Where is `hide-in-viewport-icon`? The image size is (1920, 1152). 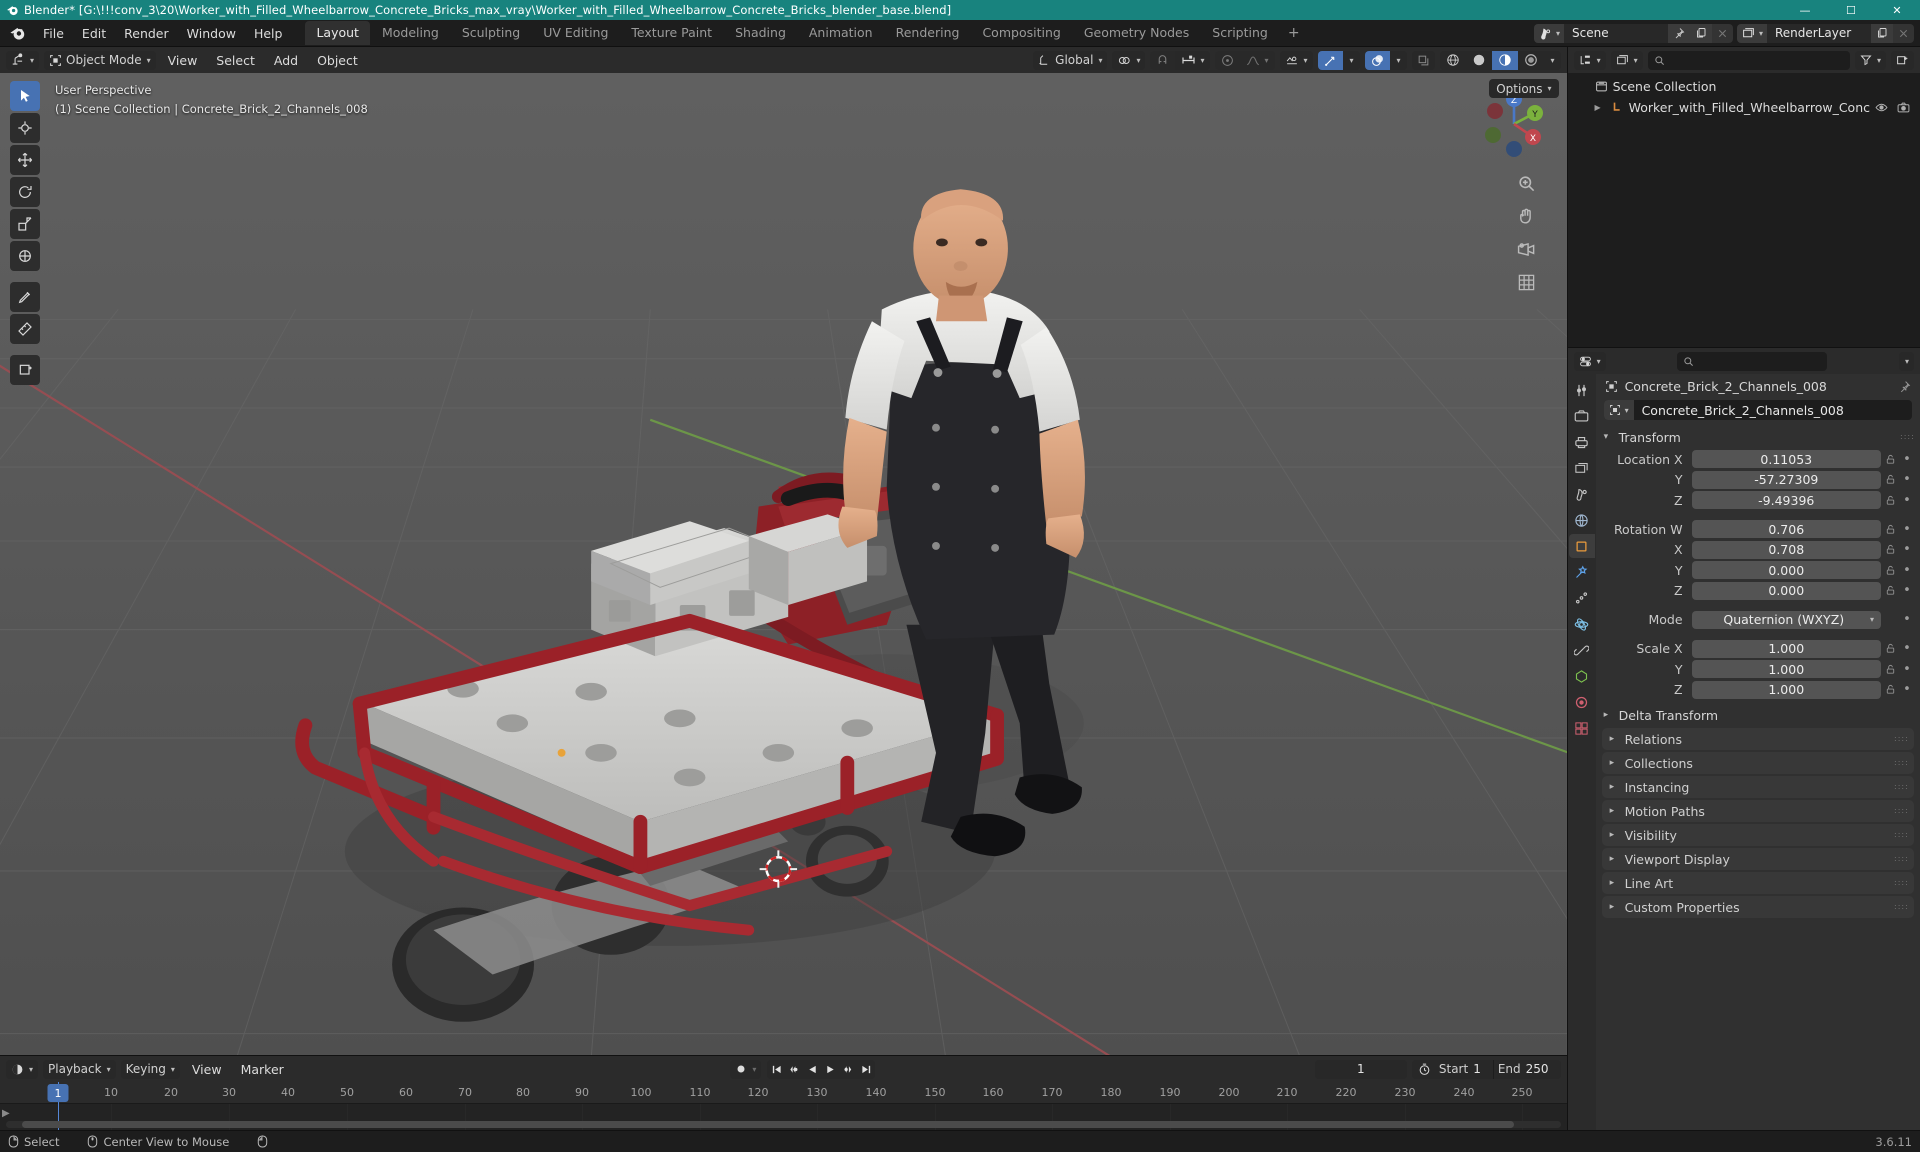 hide-in-viewport-icon is located at coordinates (1881, 107).